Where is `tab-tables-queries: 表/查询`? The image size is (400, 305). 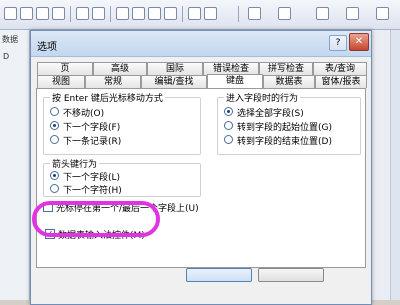 tab-tables-queries: 表/查询 is located at coordinates (340, 68).